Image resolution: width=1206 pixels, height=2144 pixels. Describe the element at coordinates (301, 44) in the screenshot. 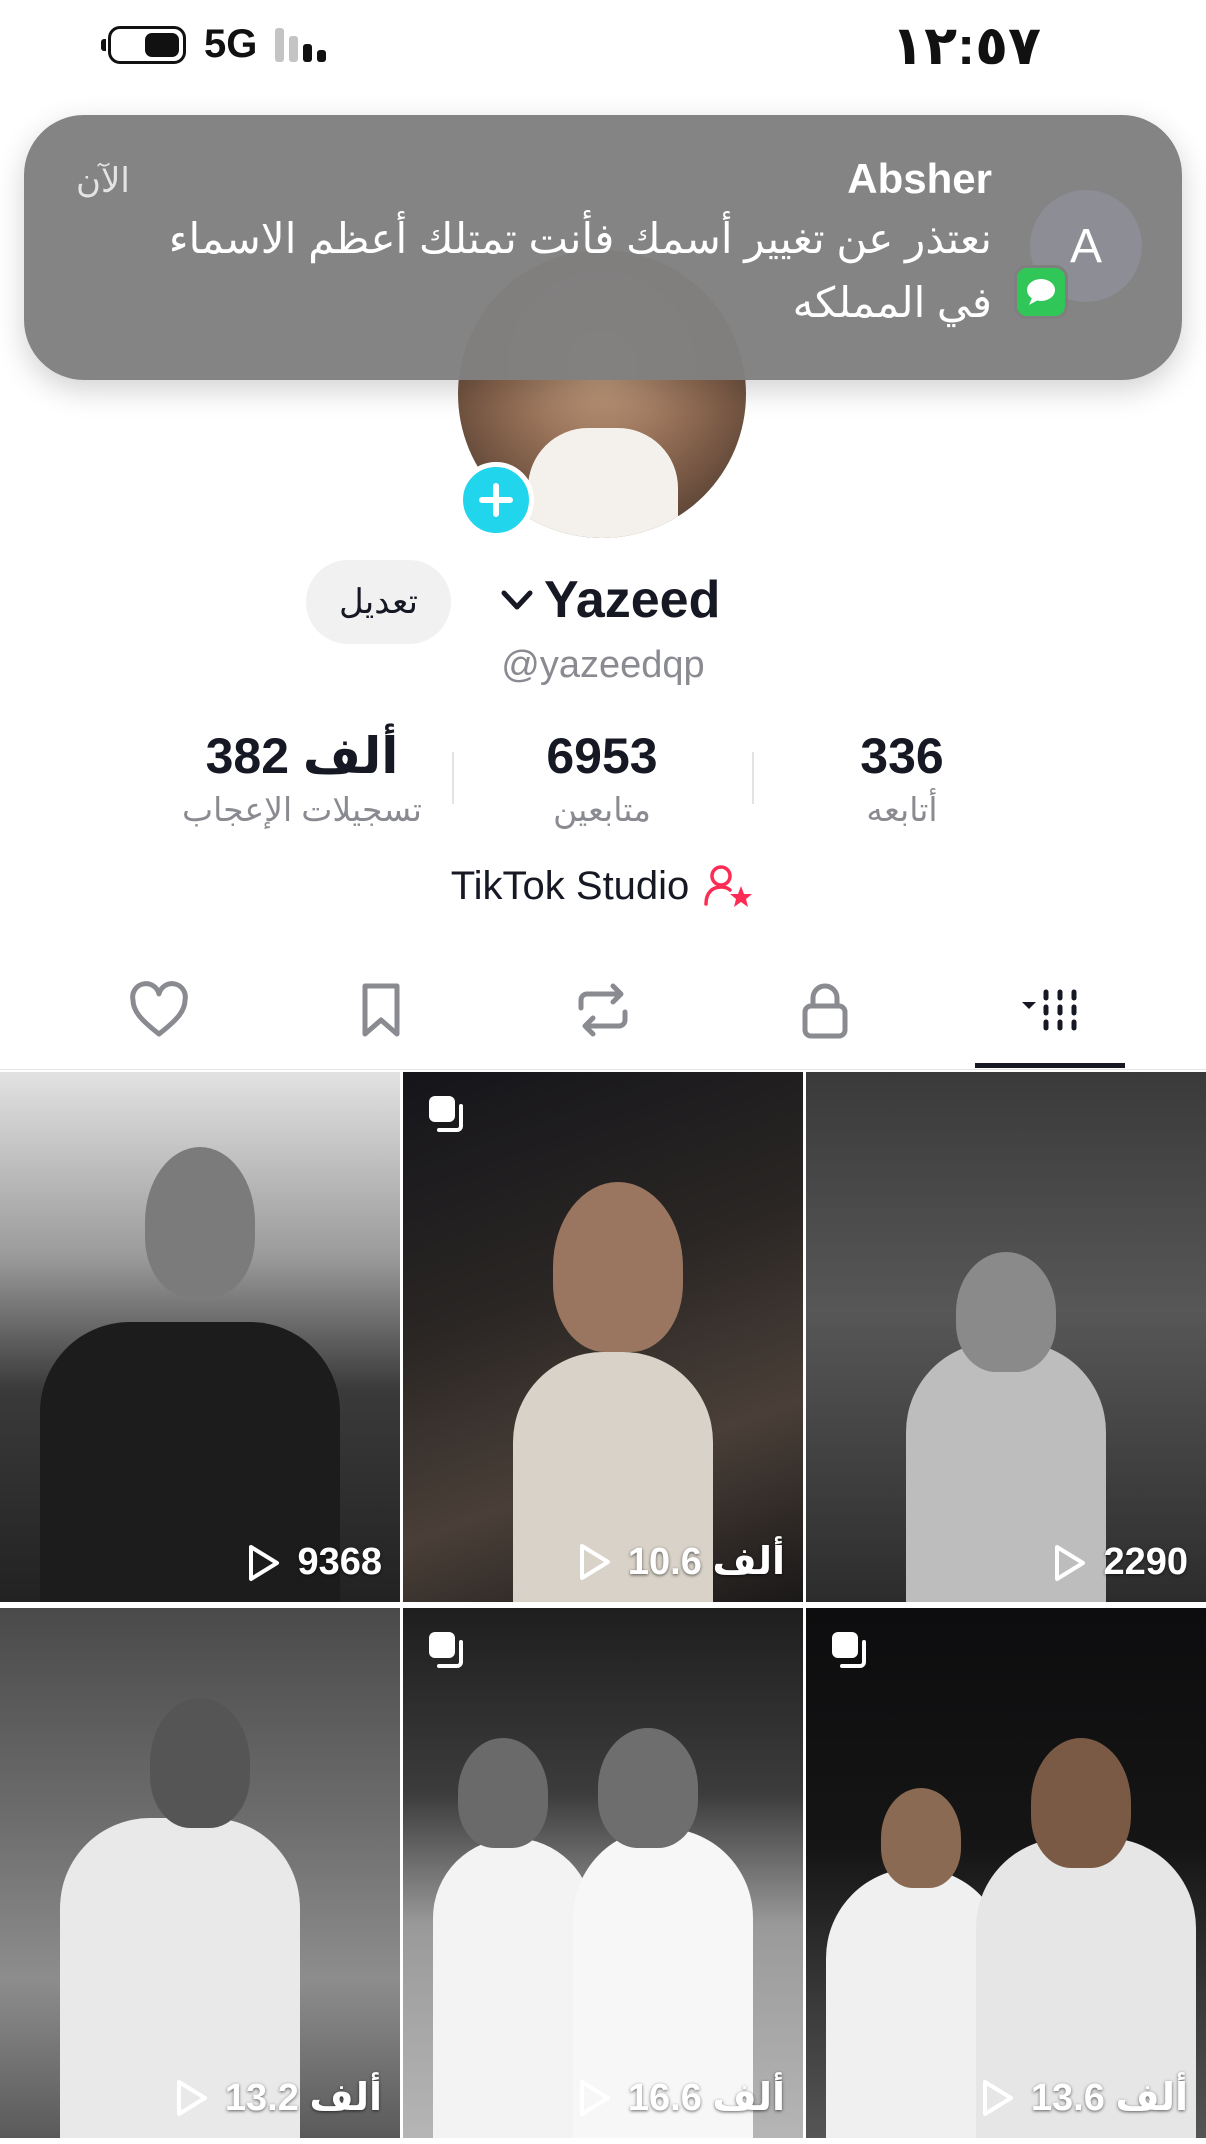

I see `signal-icon` at that location.